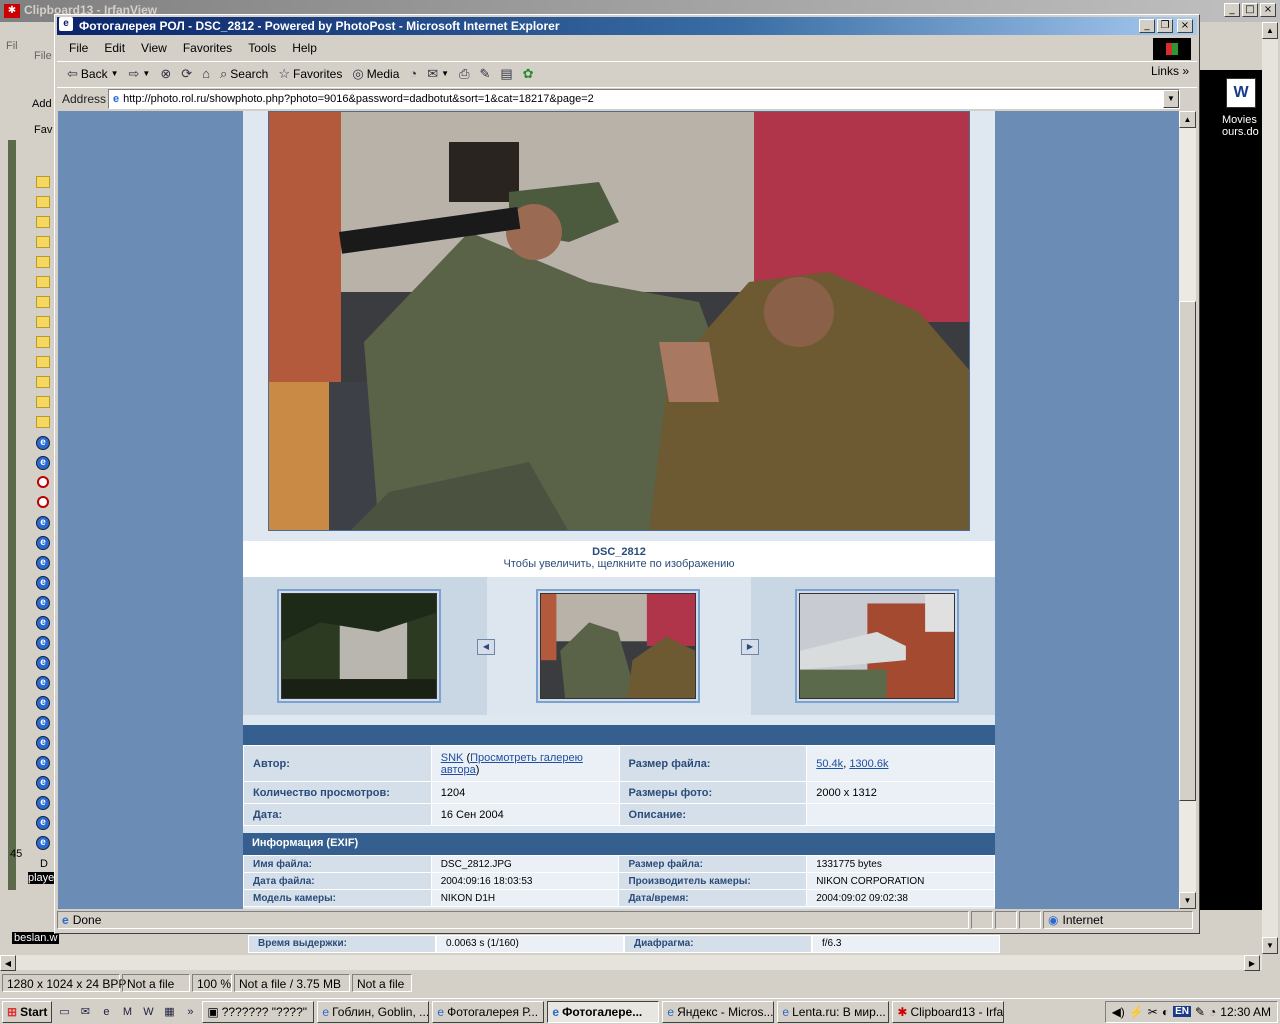 The image size is (1280, 1024). I want to click on maximize-icon: □, so click(1250, 10).